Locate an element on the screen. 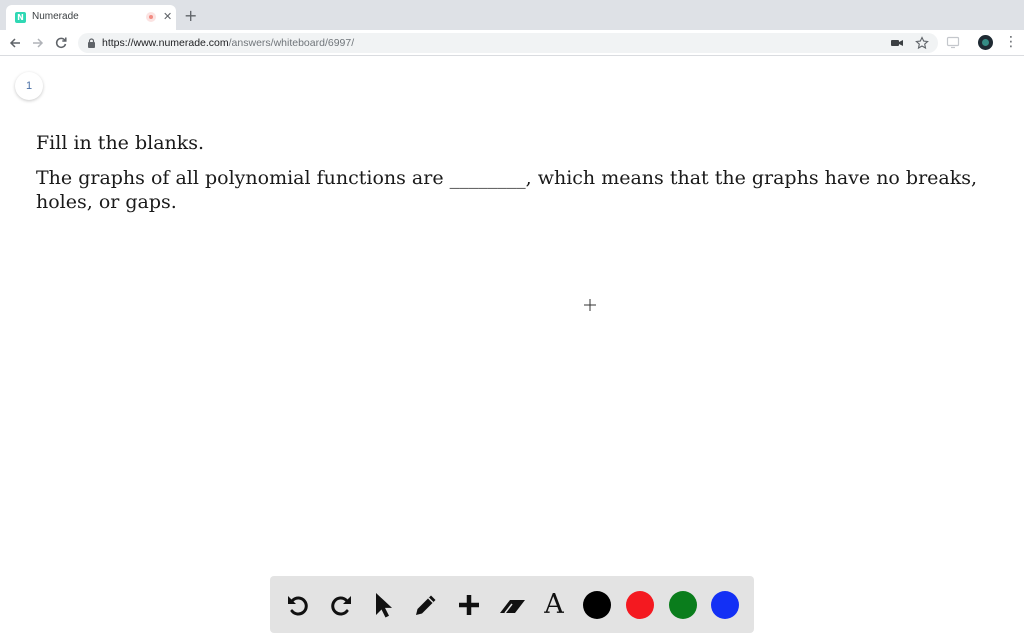 This screenshot has height=640, width=1024. eraser-tool-button is located at coordinates (512, 605).